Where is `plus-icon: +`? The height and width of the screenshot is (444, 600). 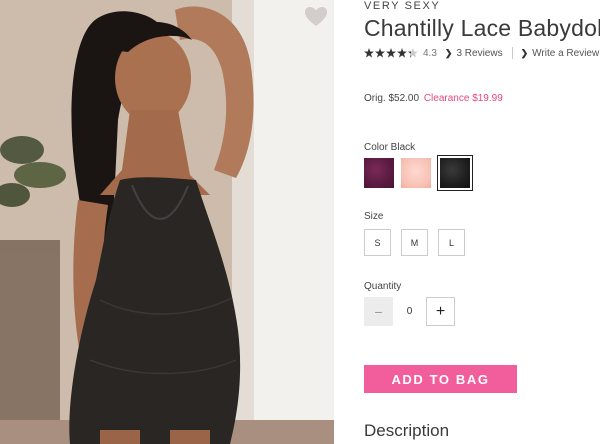 plus-icon: + is located at coordinates (440, 311).